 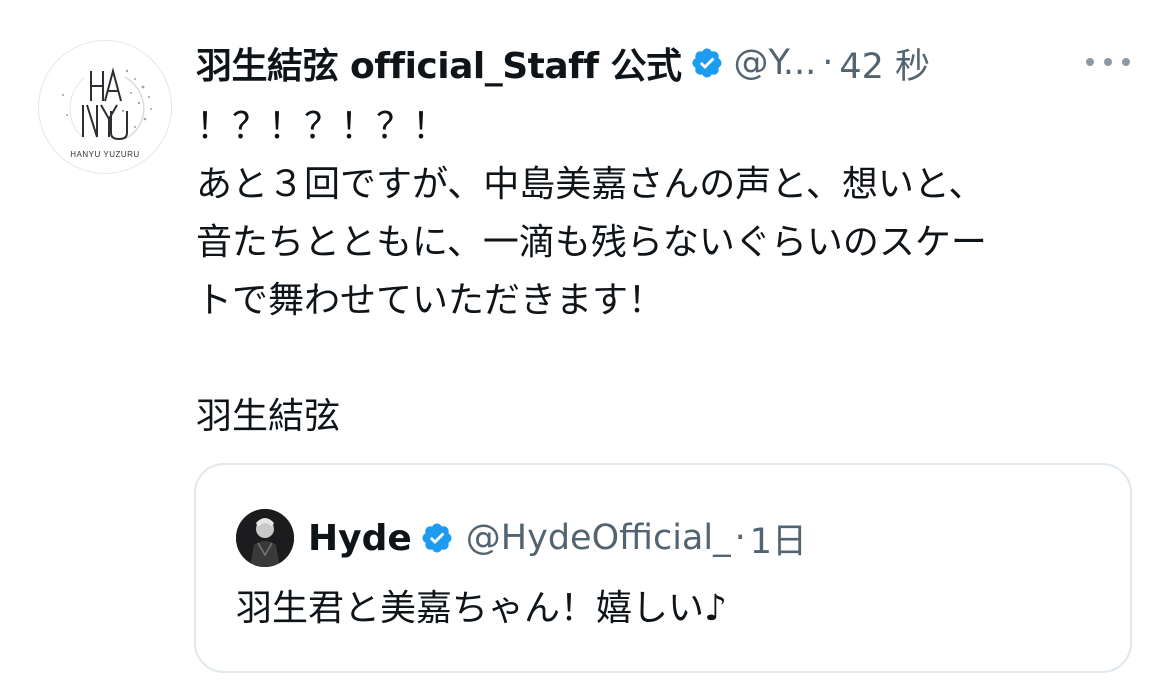 What do you see at coordinates (360, 538) in the screenshot?
I see `quoted-author-display-name: Hyde` at bounding box center [360, 538].